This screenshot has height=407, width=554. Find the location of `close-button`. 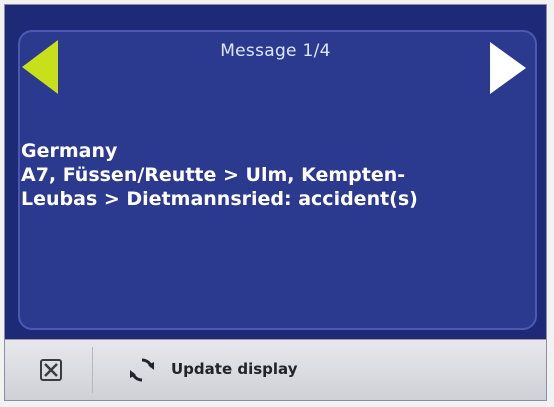

close-button is located at coordinates (53, 370).